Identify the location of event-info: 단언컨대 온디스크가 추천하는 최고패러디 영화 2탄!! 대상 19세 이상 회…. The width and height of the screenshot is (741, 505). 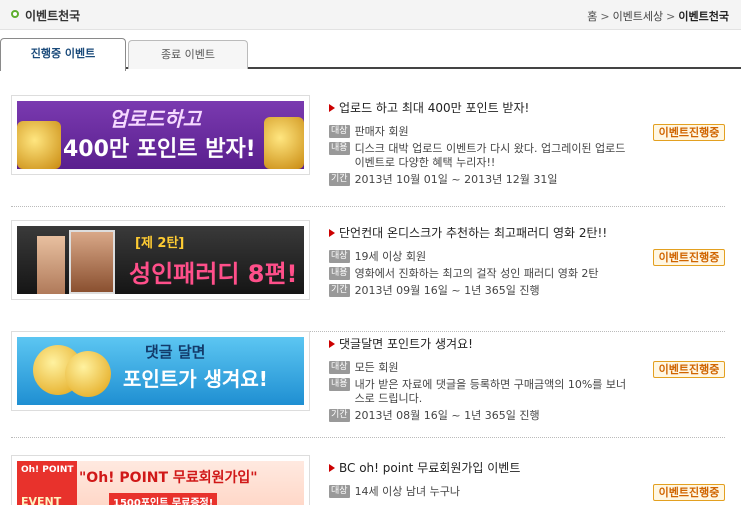
(479, 262).